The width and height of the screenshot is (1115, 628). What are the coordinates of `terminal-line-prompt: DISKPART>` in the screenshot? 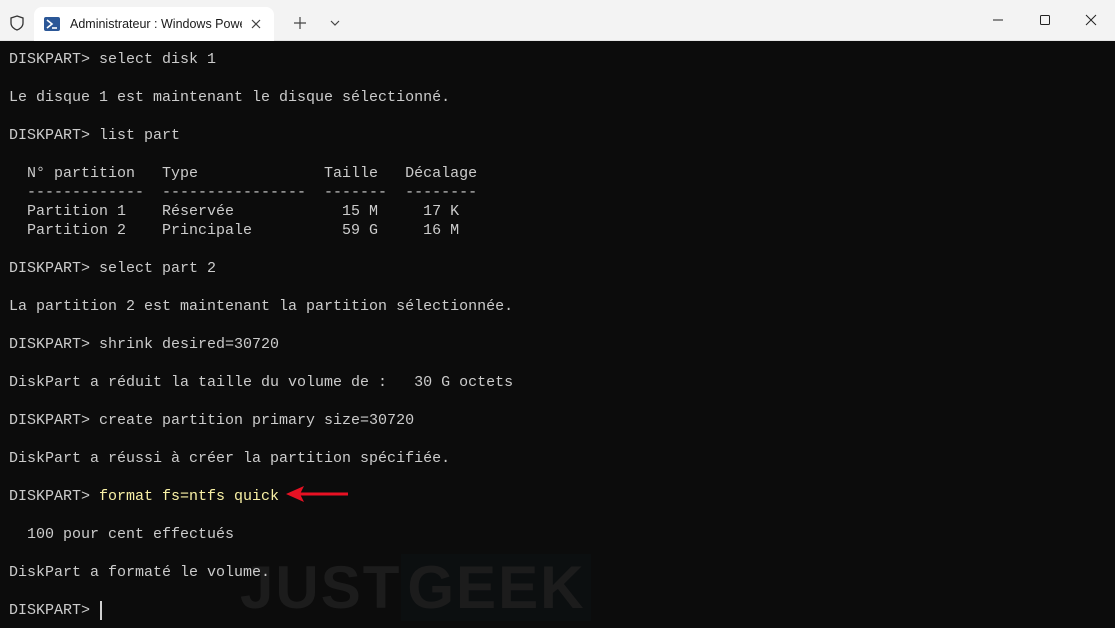 It's located at (56, 610).